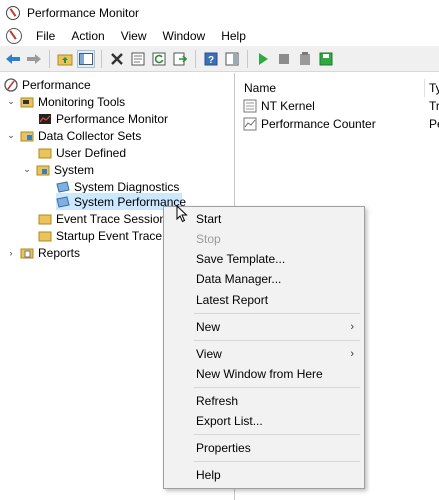 Image resolution: width=439 pixels, height=500 pixels. What do you see at coordinates (288, 106) in the screenshot?
I see `list-item-name: NT Kernel` at bounding box center [288, 106].